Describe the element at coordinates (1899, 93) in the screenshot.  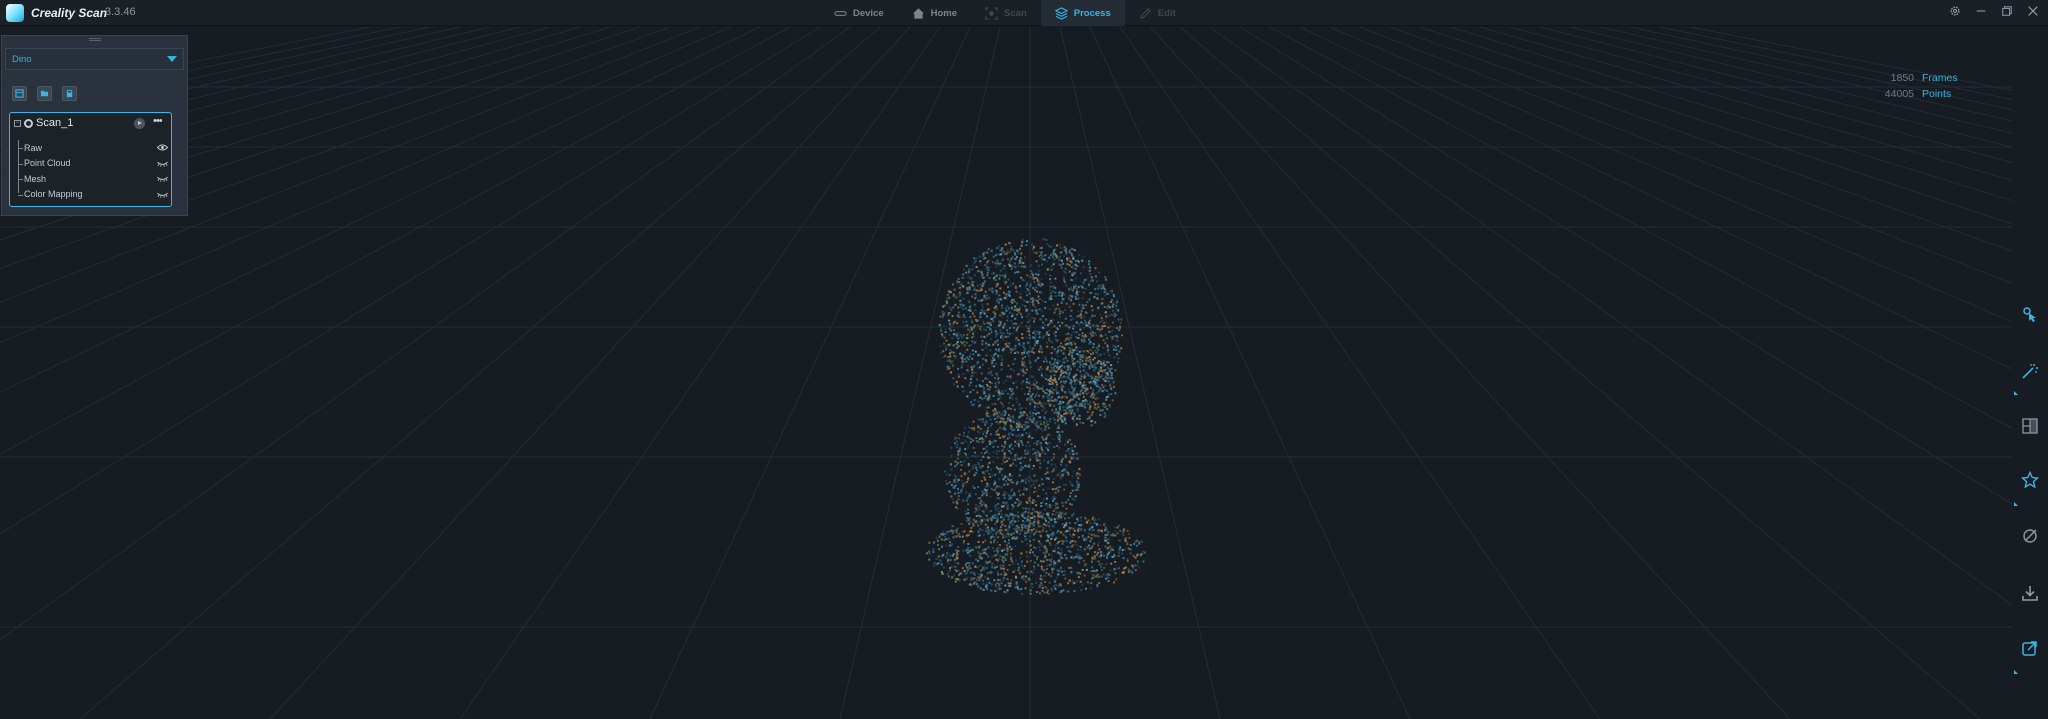
I see `points-count: 44005` at that location.